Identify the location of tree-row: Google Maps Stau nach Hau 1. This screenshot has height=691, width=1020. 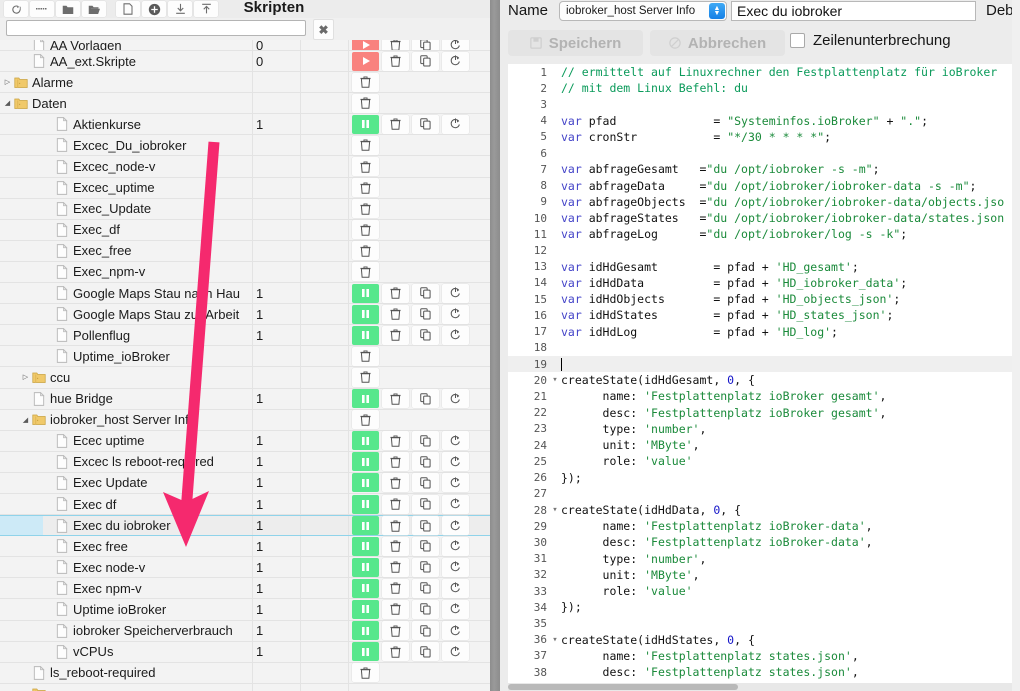
(248, 294).